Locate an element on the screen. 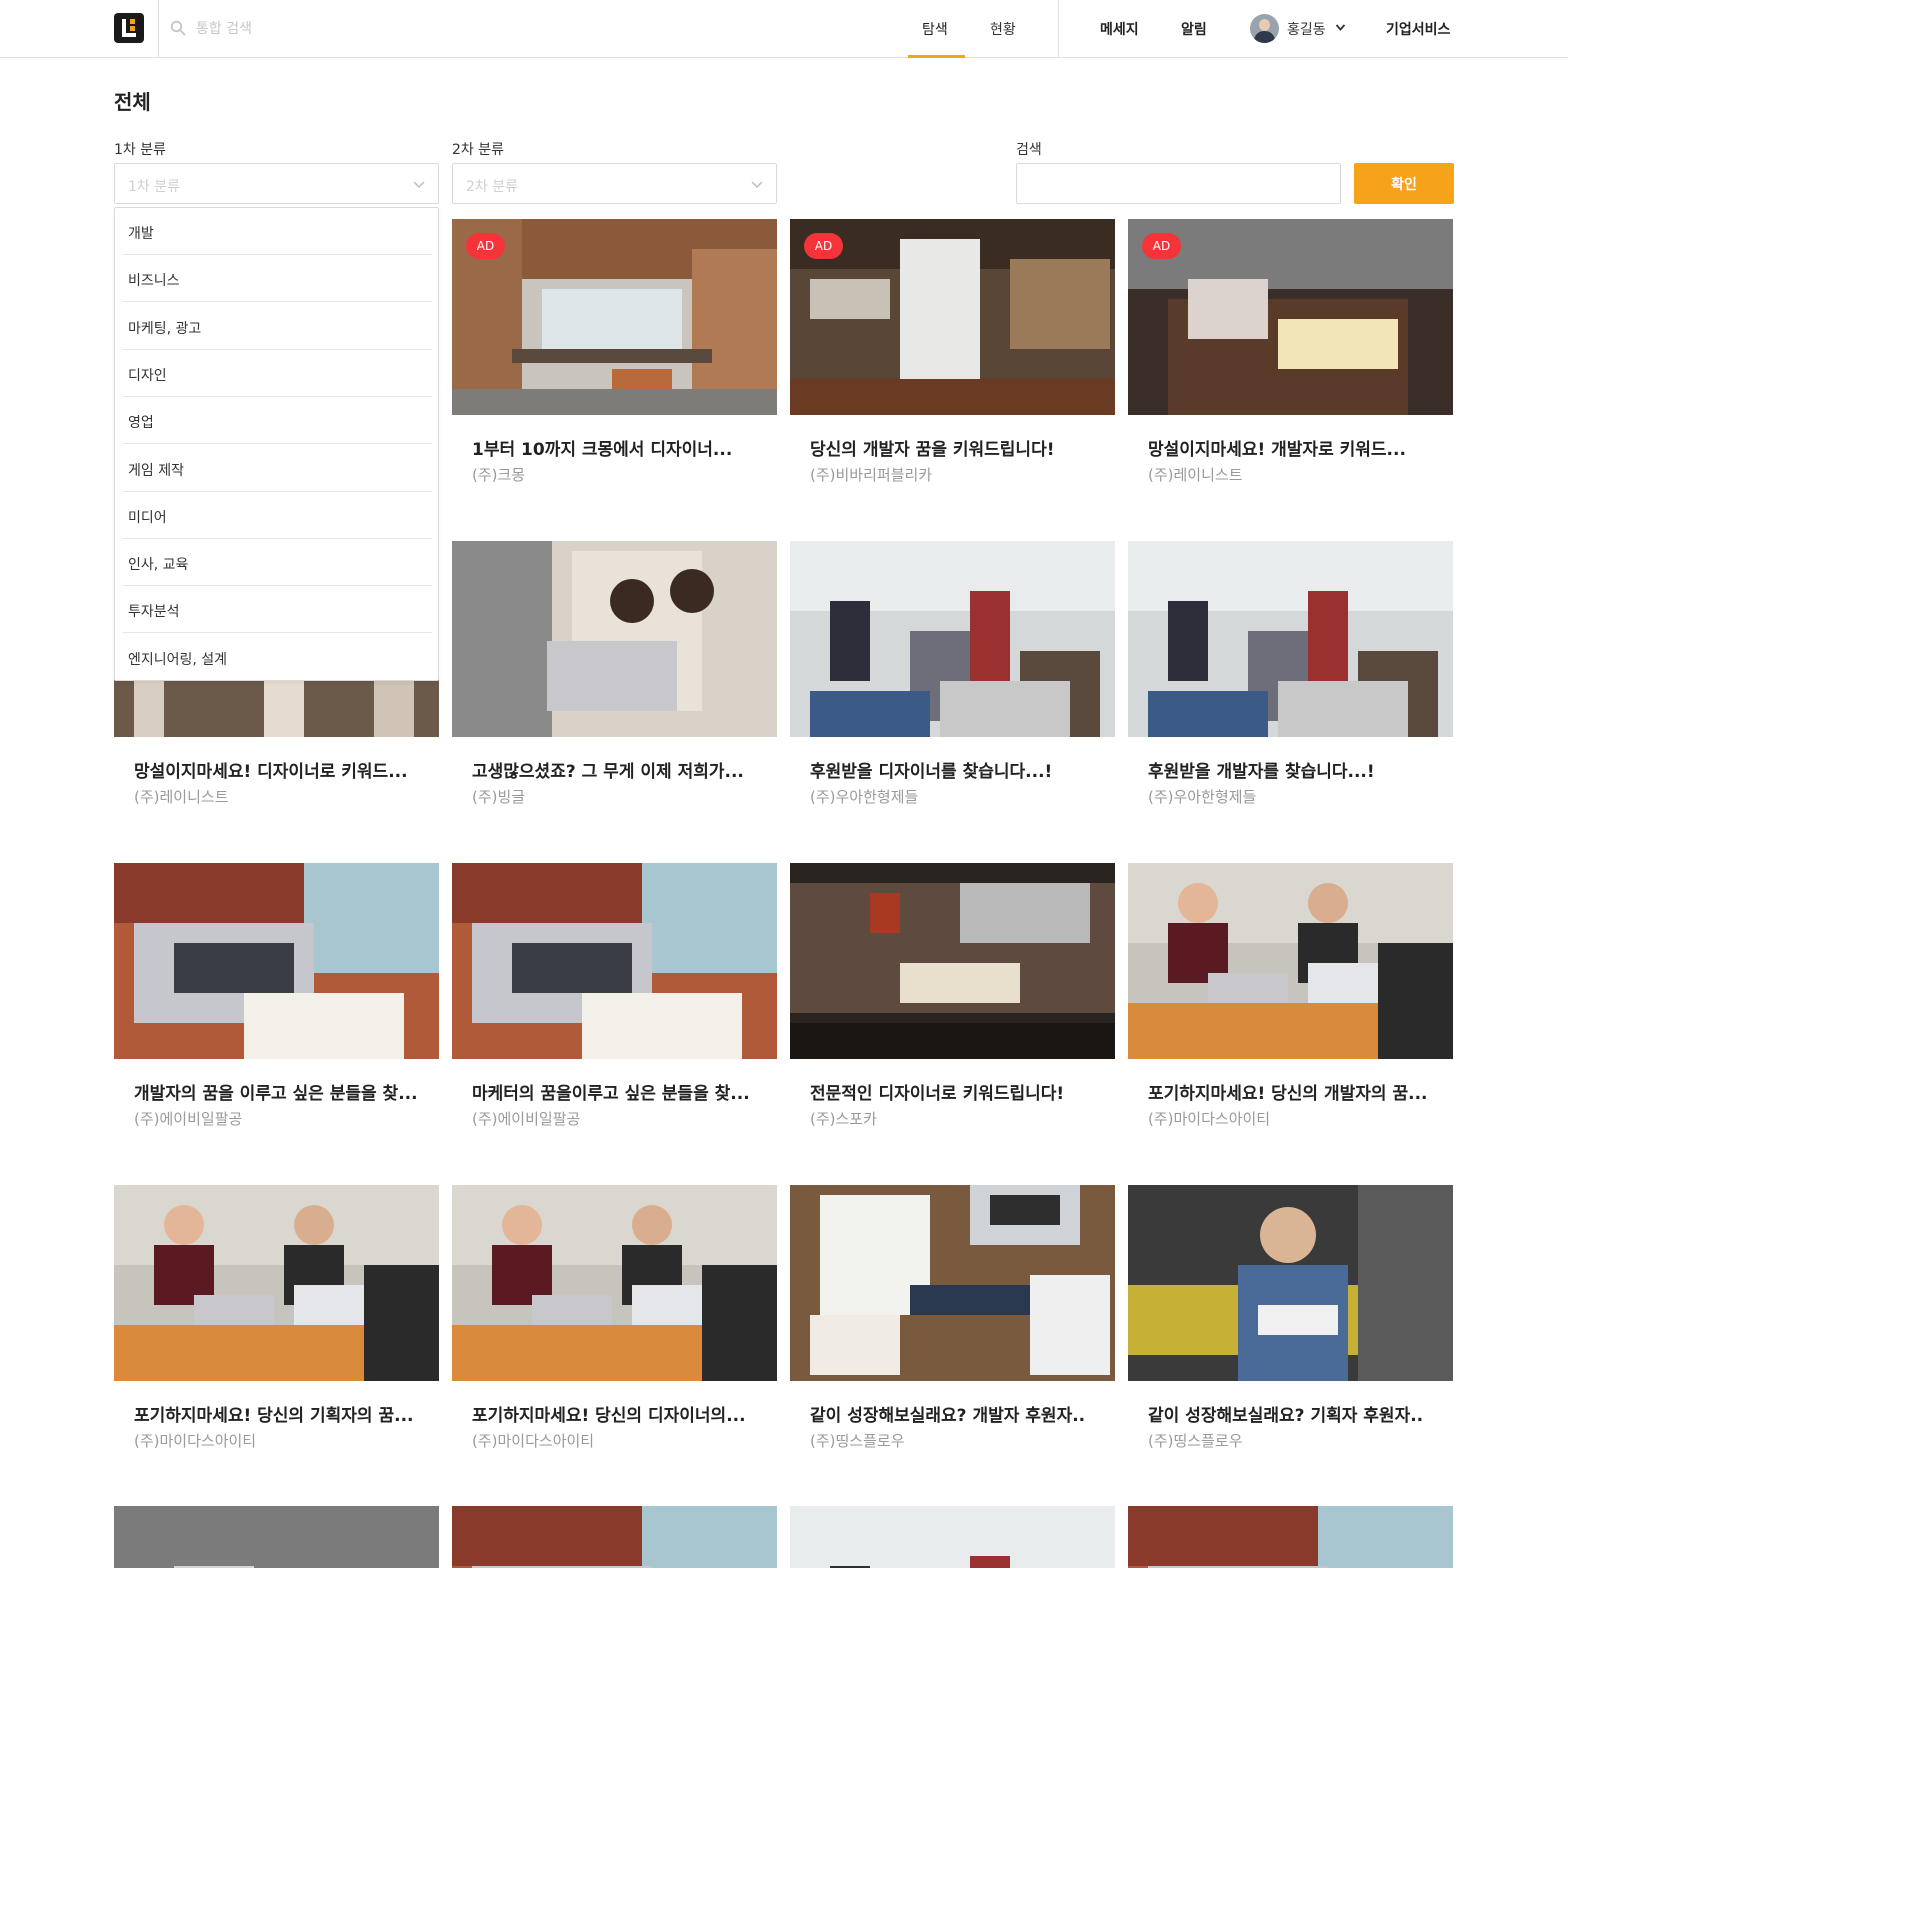 The height and width of the screenshot is (1920, 1920). tab-explore: 탐색 is located at coordinates (935, 29).